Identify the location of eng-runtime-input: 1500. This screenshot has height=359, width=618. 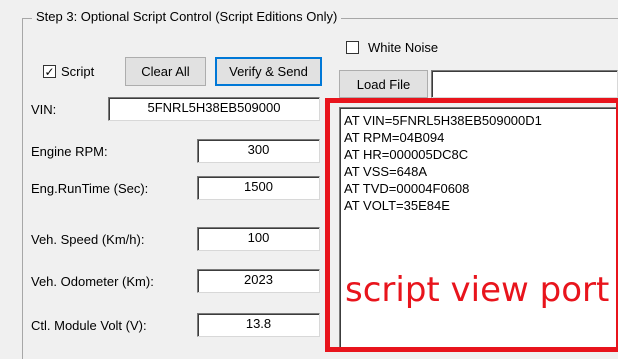
(258, 188).